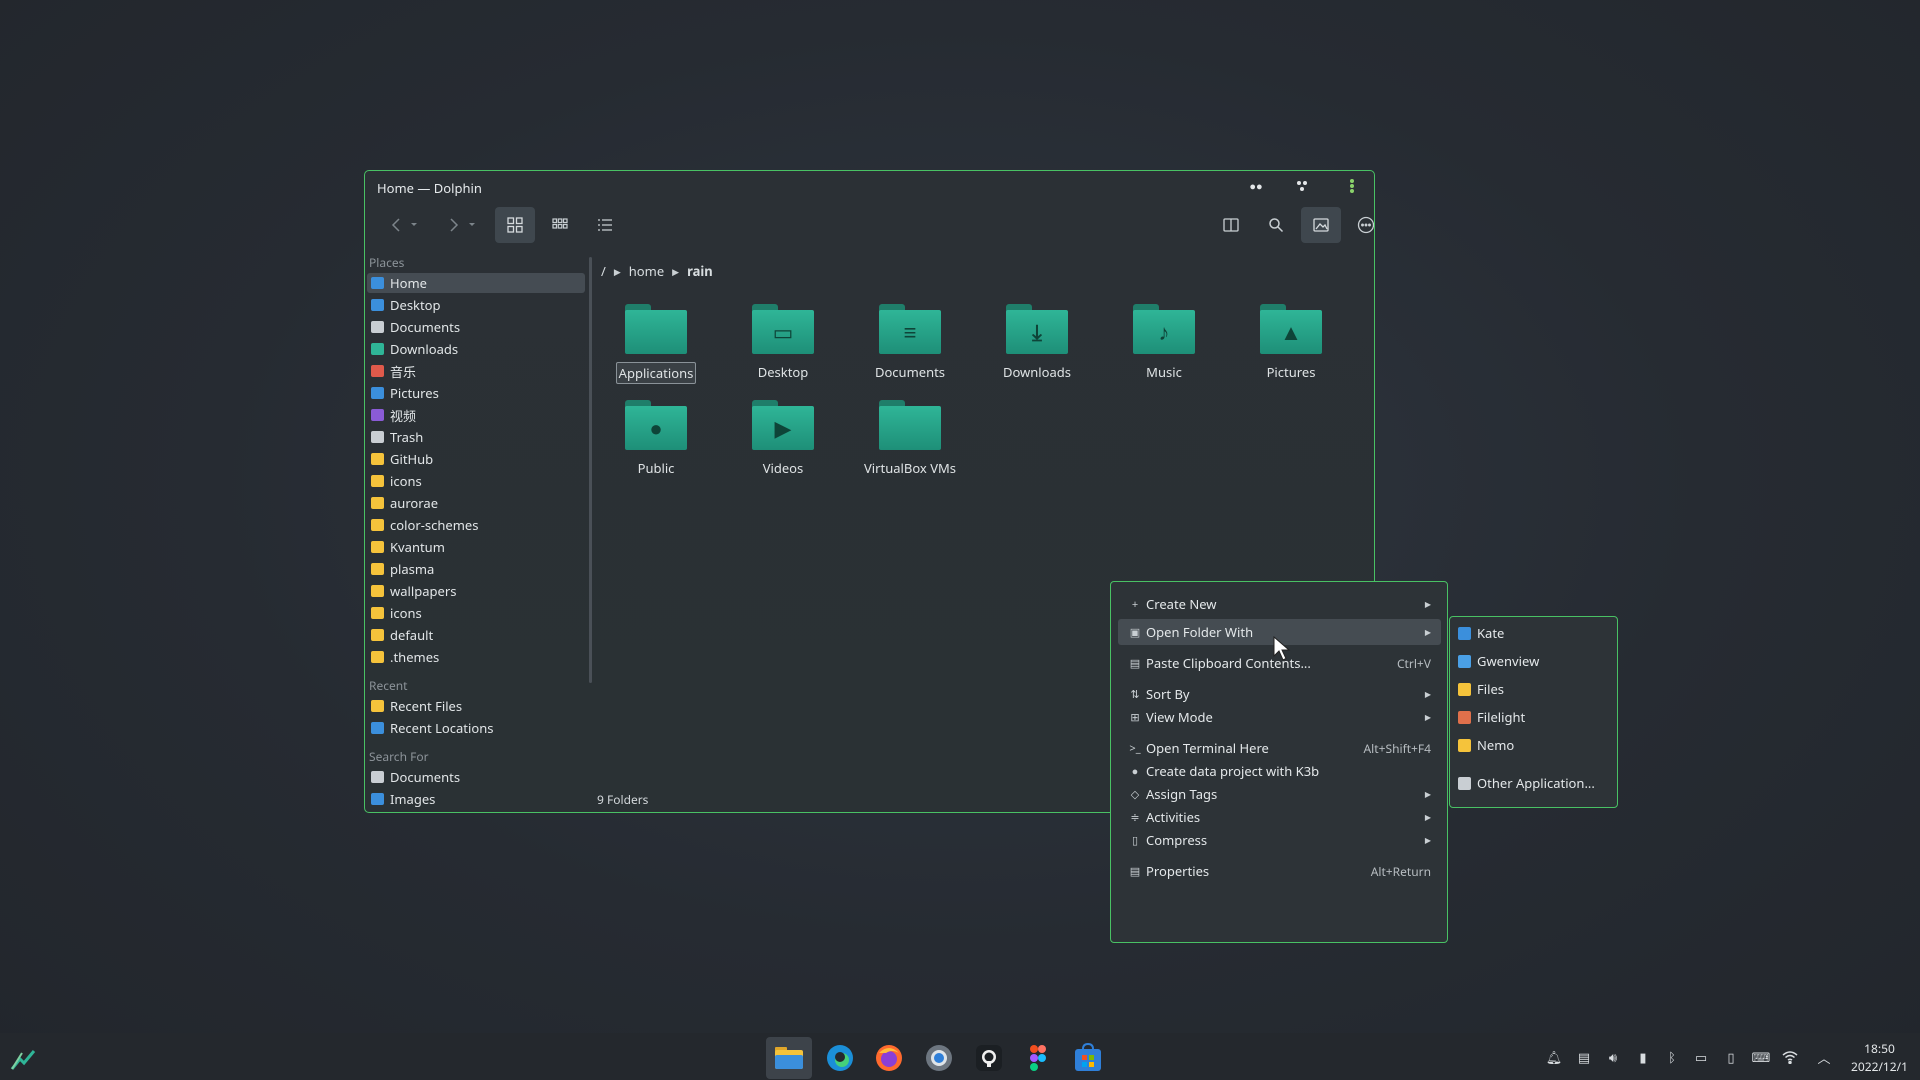 The image size is (1920, 1080). What do you see at coordinates (560, 225) in the screenshot?
I see `compact-view-button` at bounding box center [560, 225].